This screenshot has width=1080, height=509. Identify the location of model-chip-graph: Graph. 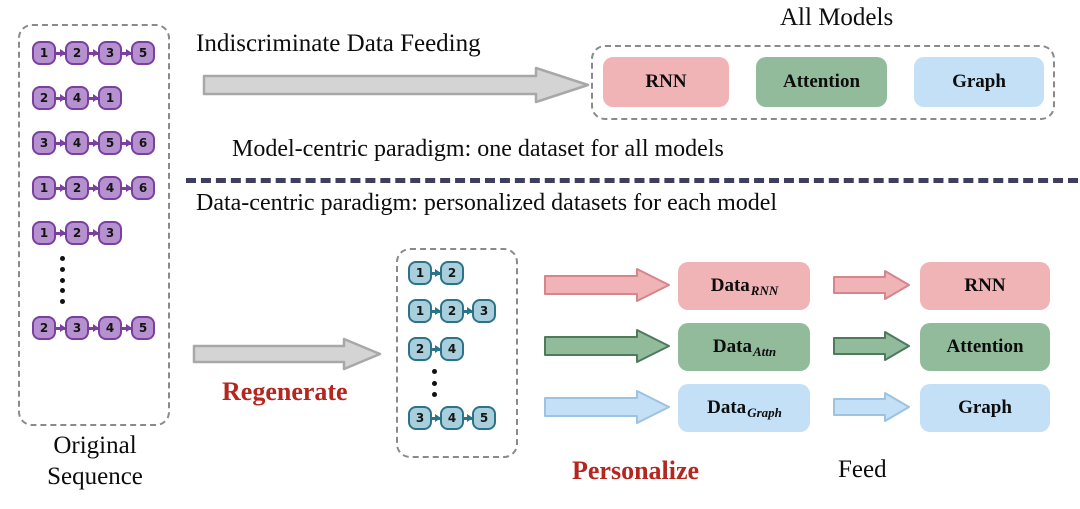
(979, 82).